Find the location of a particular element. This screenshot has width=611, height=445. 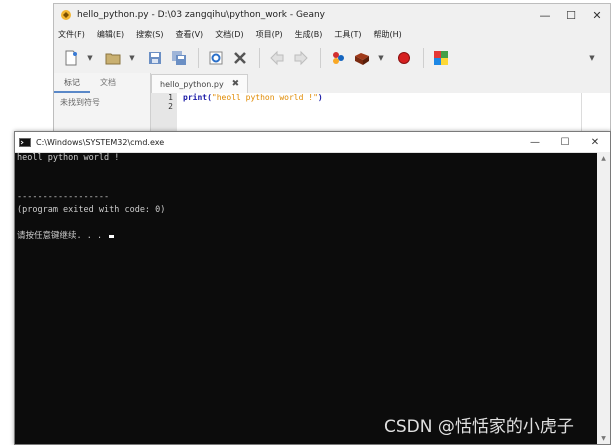

save-all-button is located at coordinates (179, 58).